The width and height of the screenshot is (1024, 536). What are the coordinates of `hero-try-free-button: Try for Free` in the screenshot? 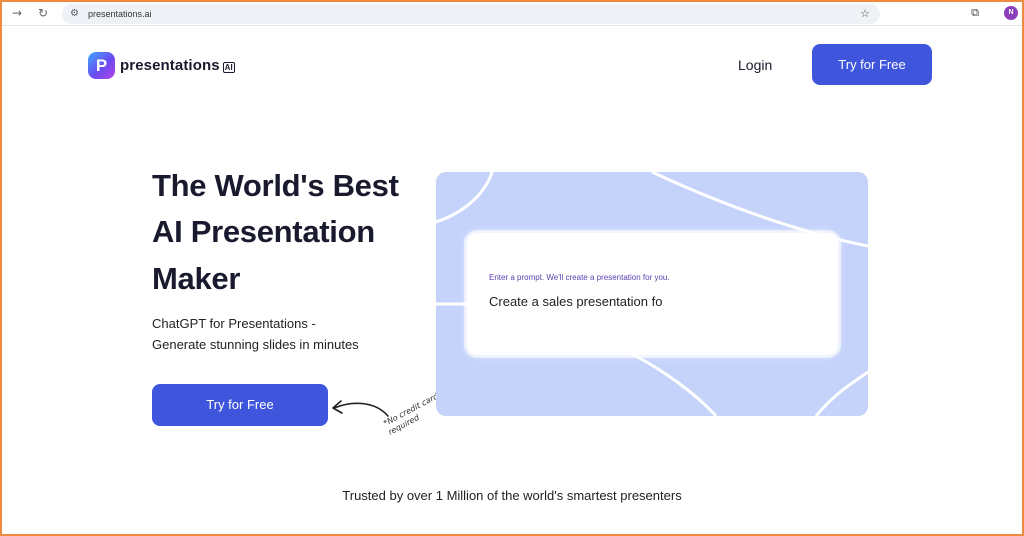 It's located at (240, 405).